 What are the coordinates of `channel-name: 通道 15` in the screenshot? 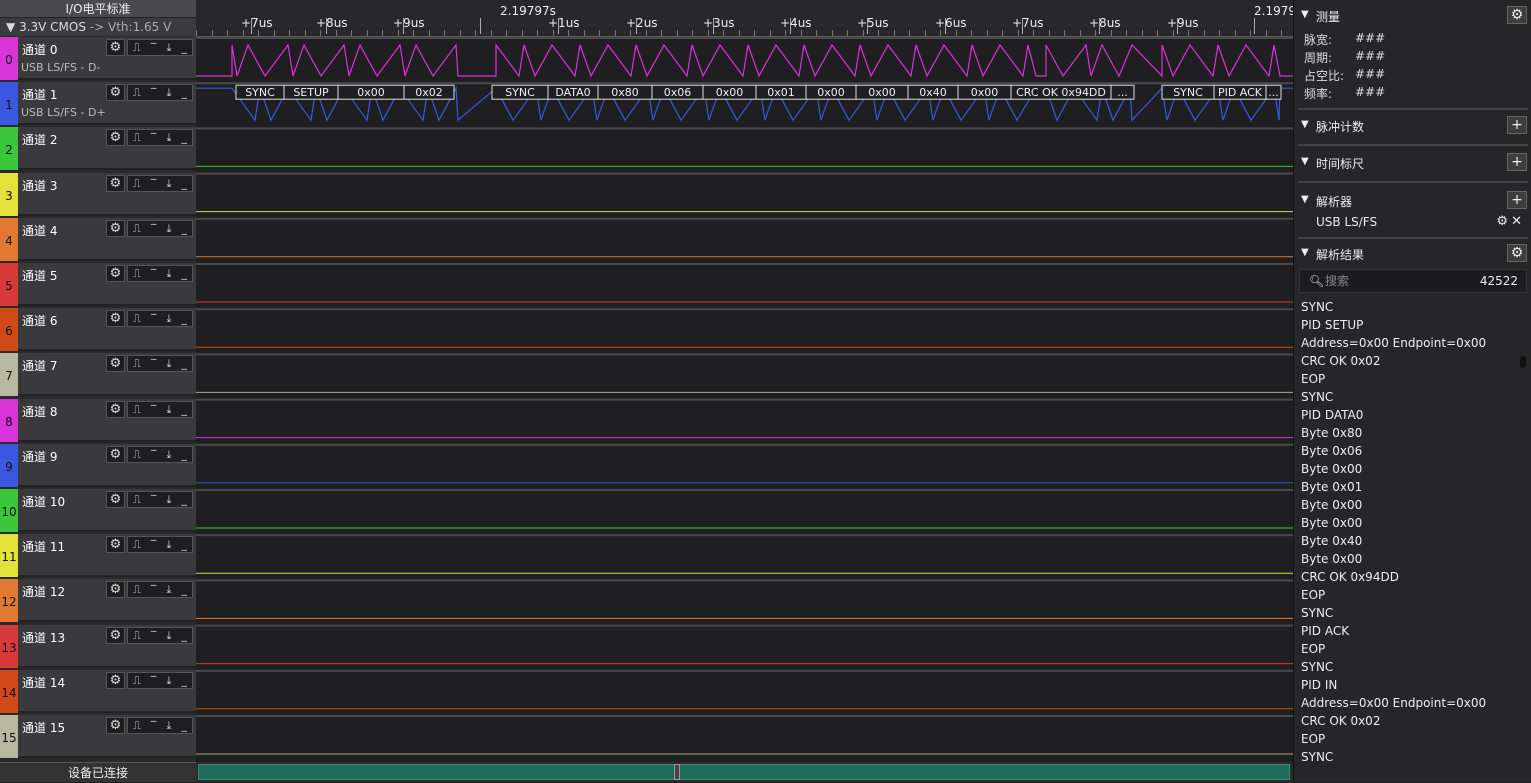 It's located at (43, 727).